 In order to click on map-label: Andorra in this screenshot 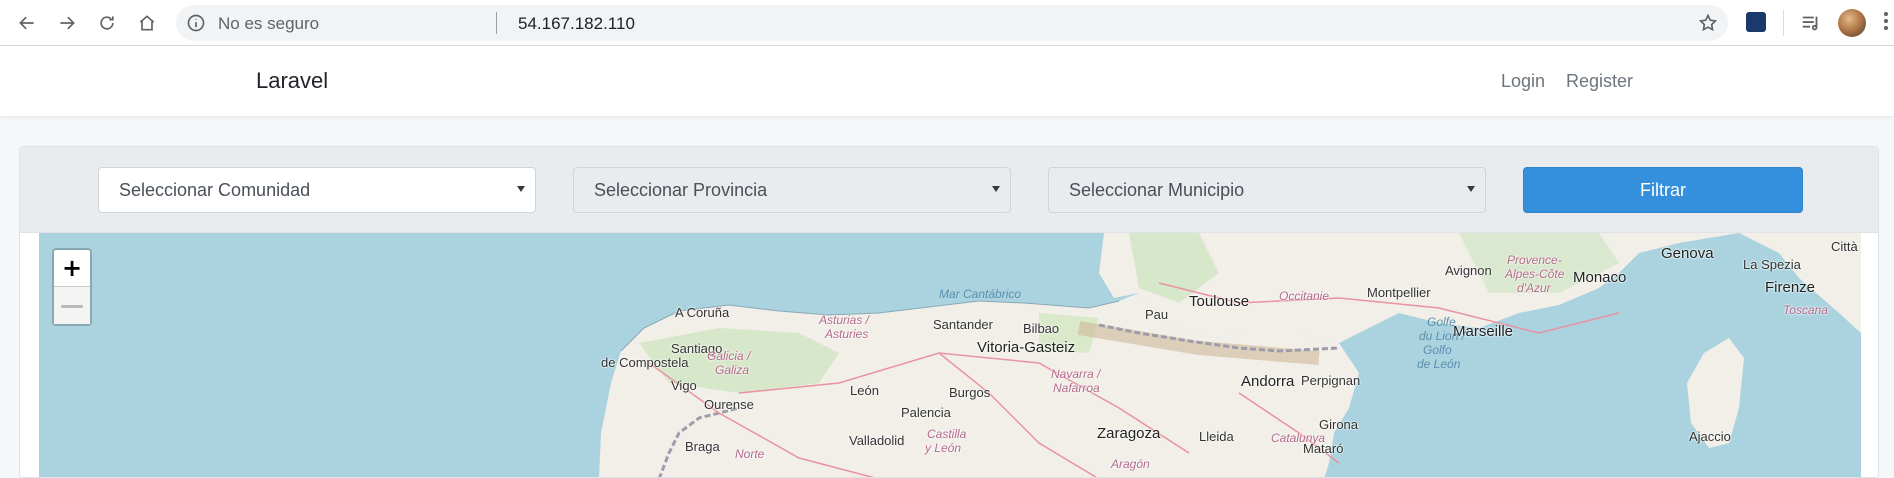, I will do `click(1268, 381)`.